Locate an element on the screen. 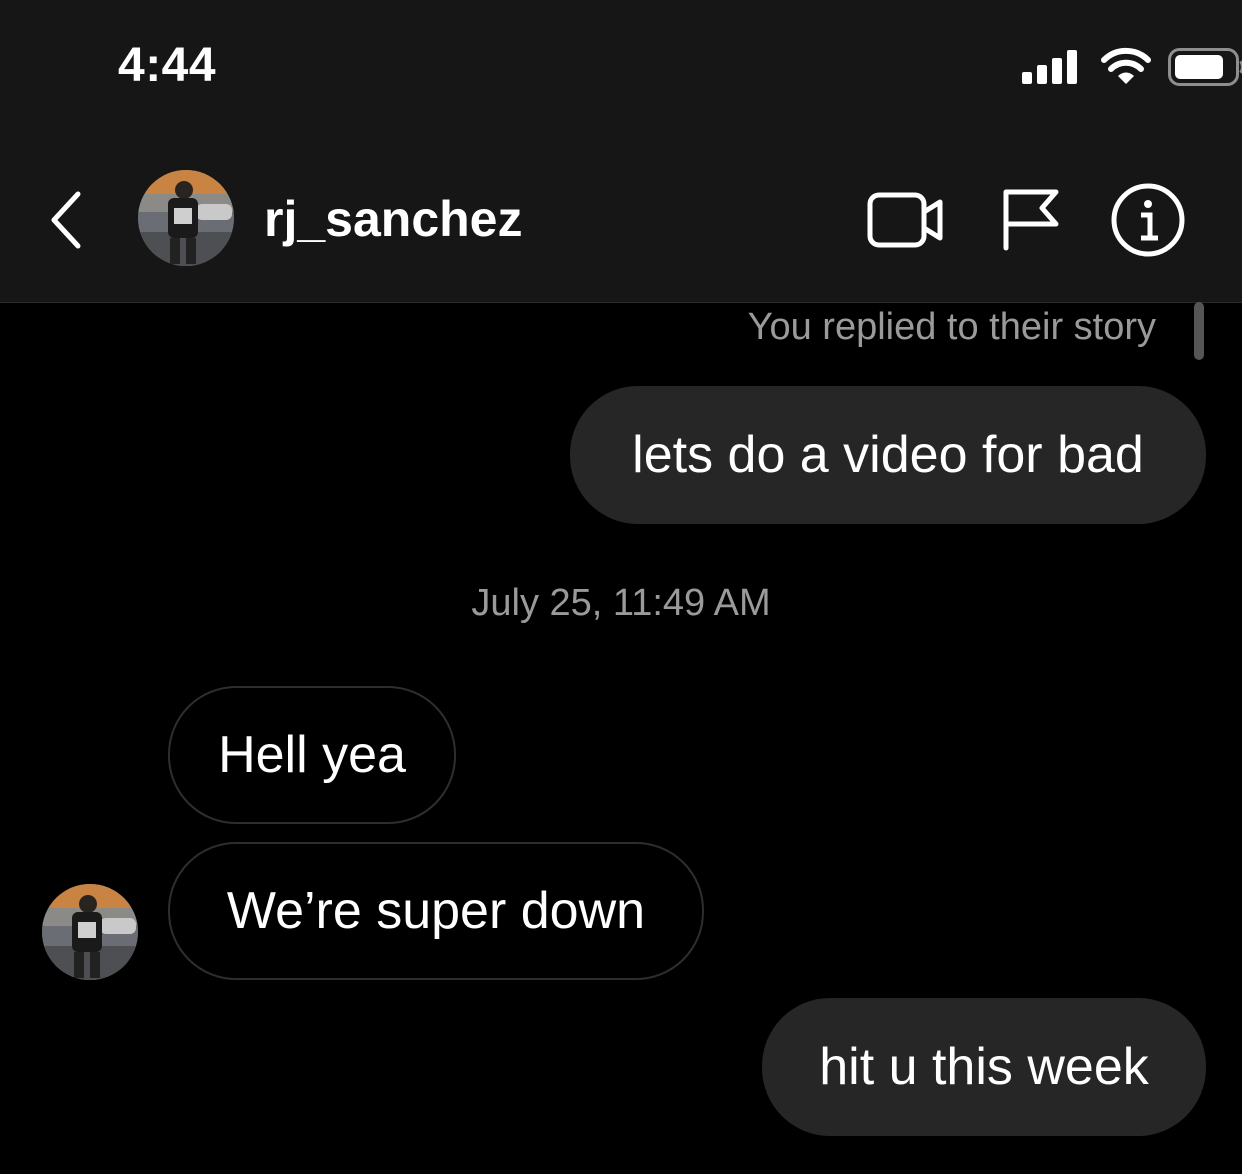  message-text: Hell yea is located at coordinates (312, 755).